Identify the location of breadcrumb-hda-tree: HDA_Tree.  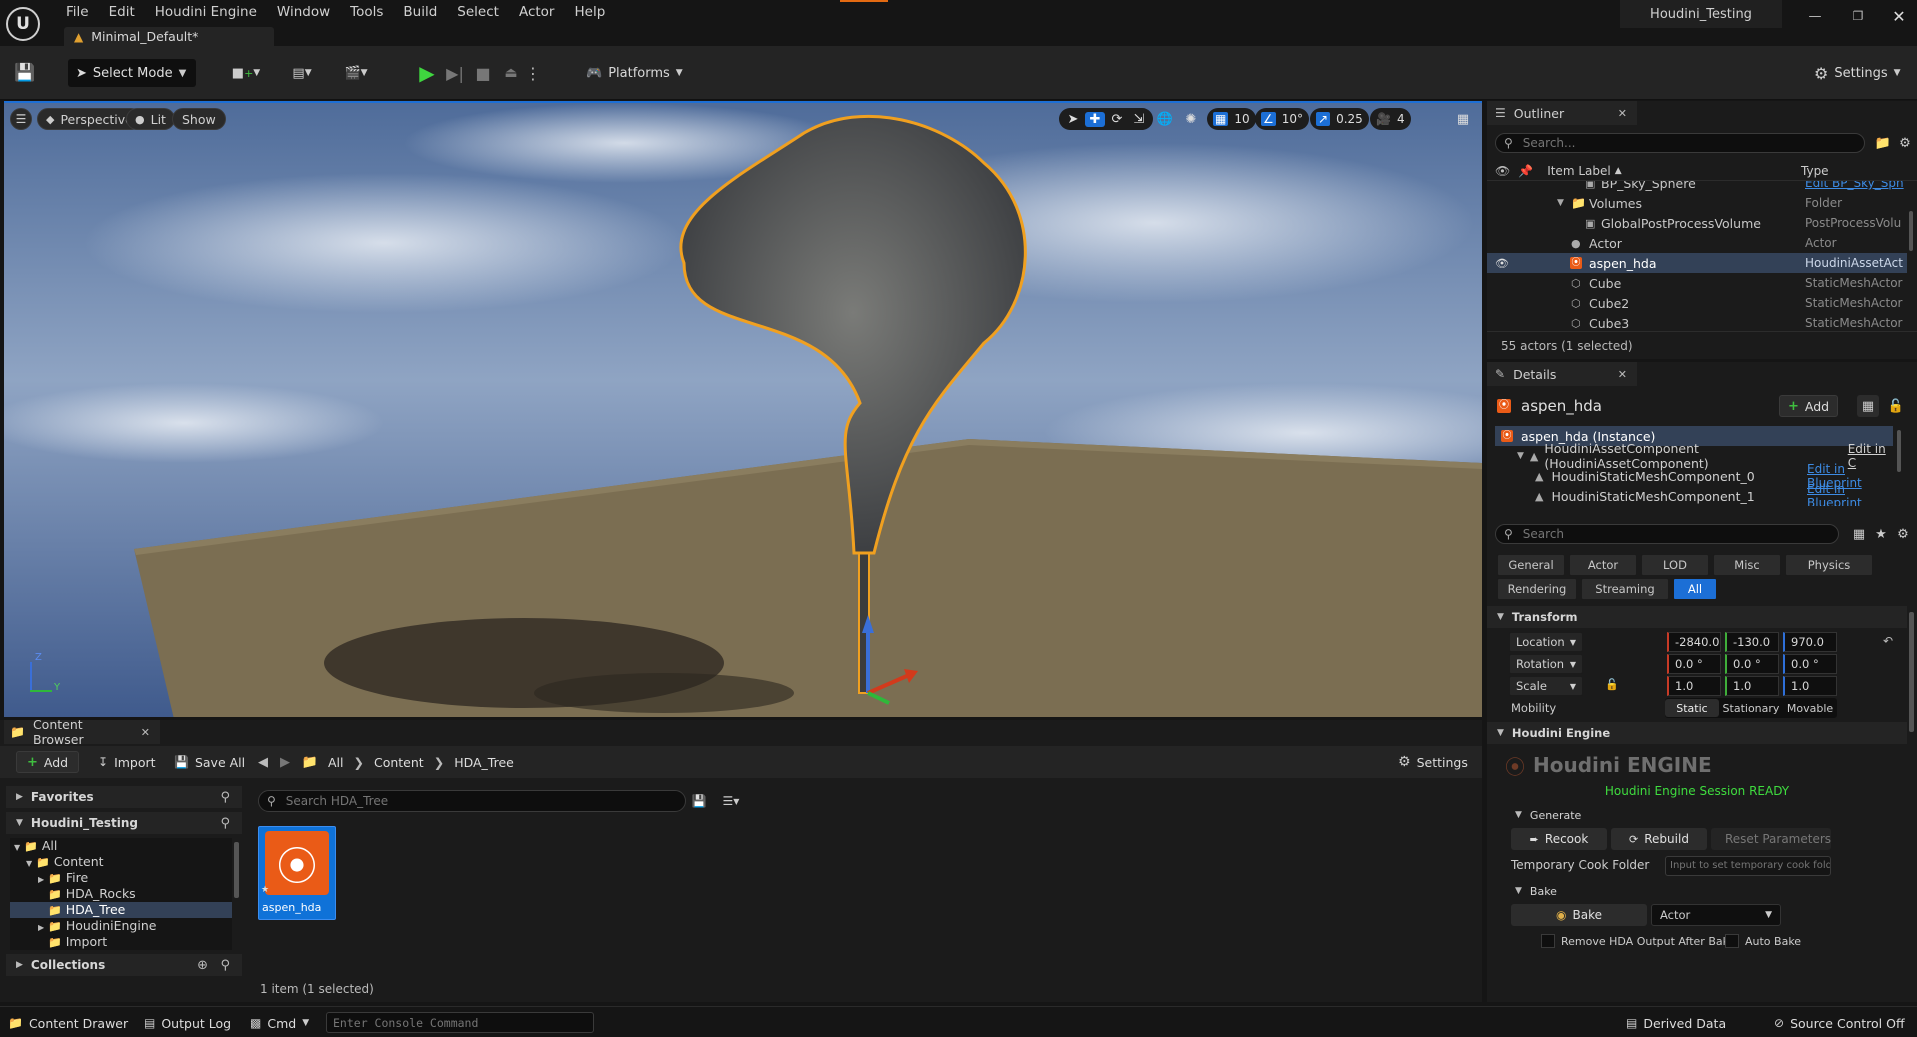
(484, 762).